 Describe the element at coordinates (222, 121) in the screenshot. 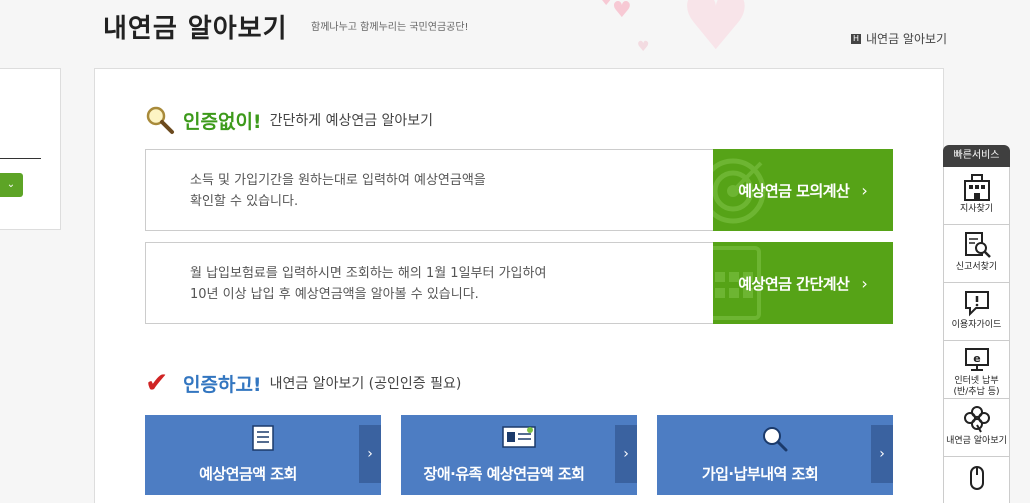

I see `section-emphasis: 인증없이!` at that location.